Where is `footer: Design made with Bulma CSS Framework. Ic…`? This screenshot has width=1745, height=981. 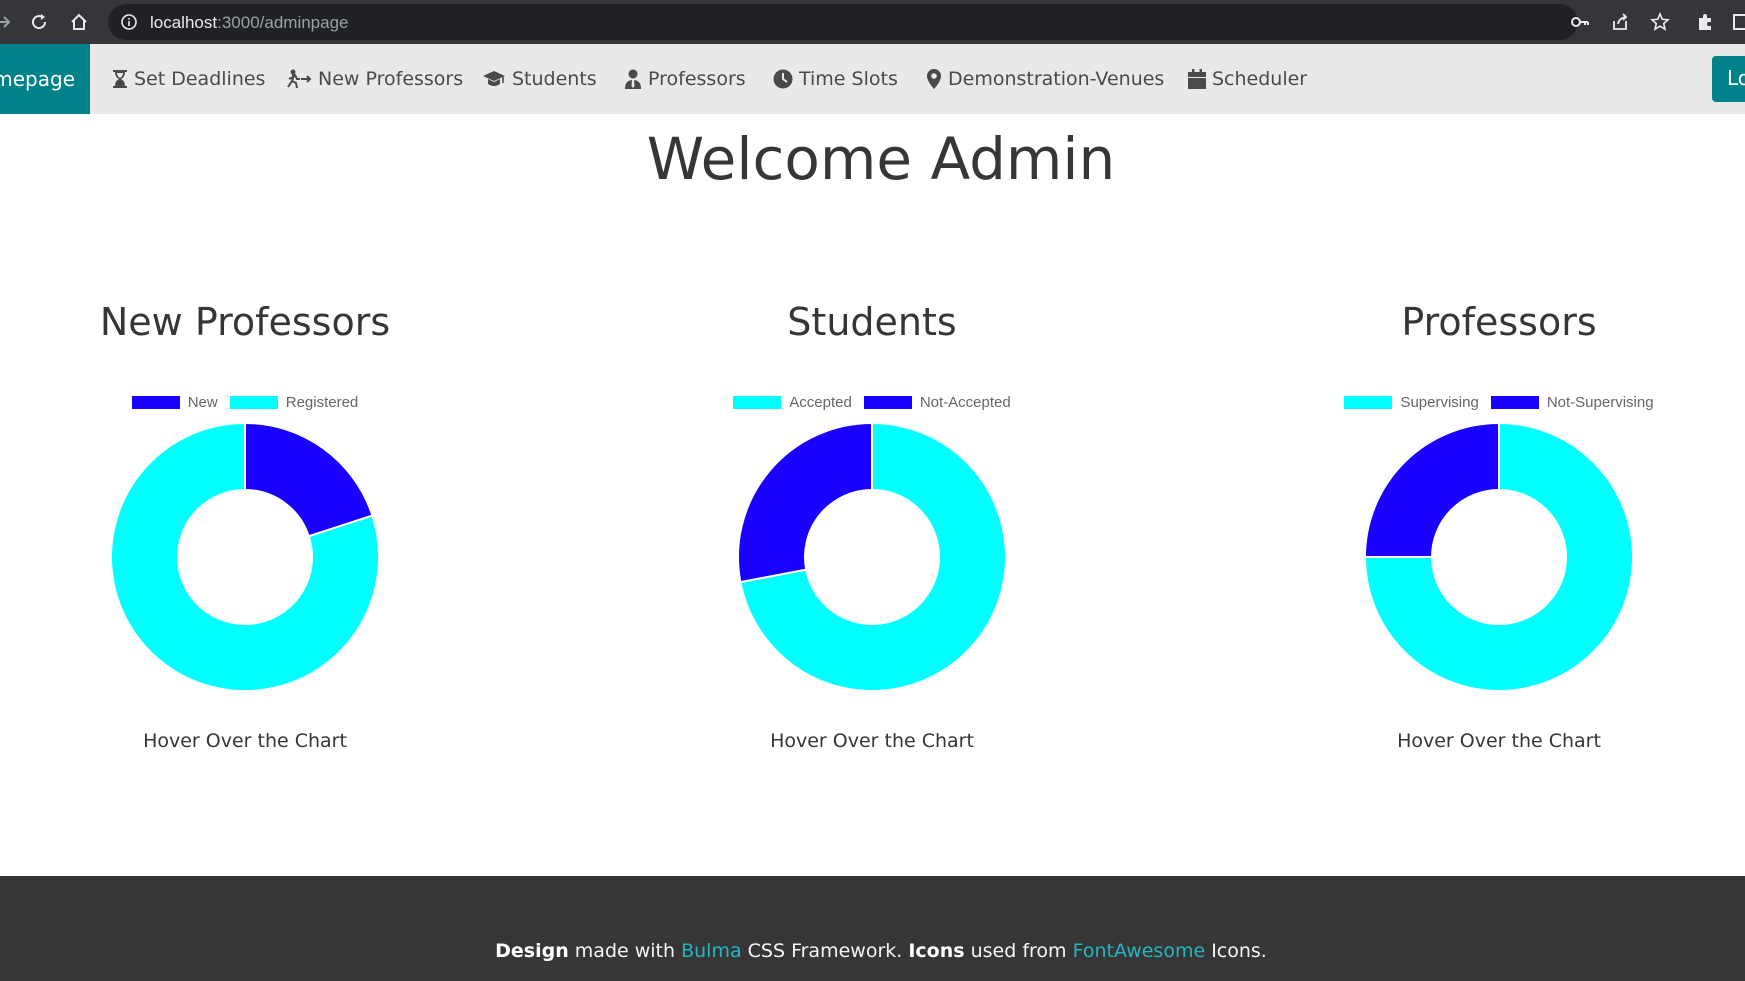
footer: Design made with Bulma CSS Framework. Ic… is located at coordinates (872, 928).